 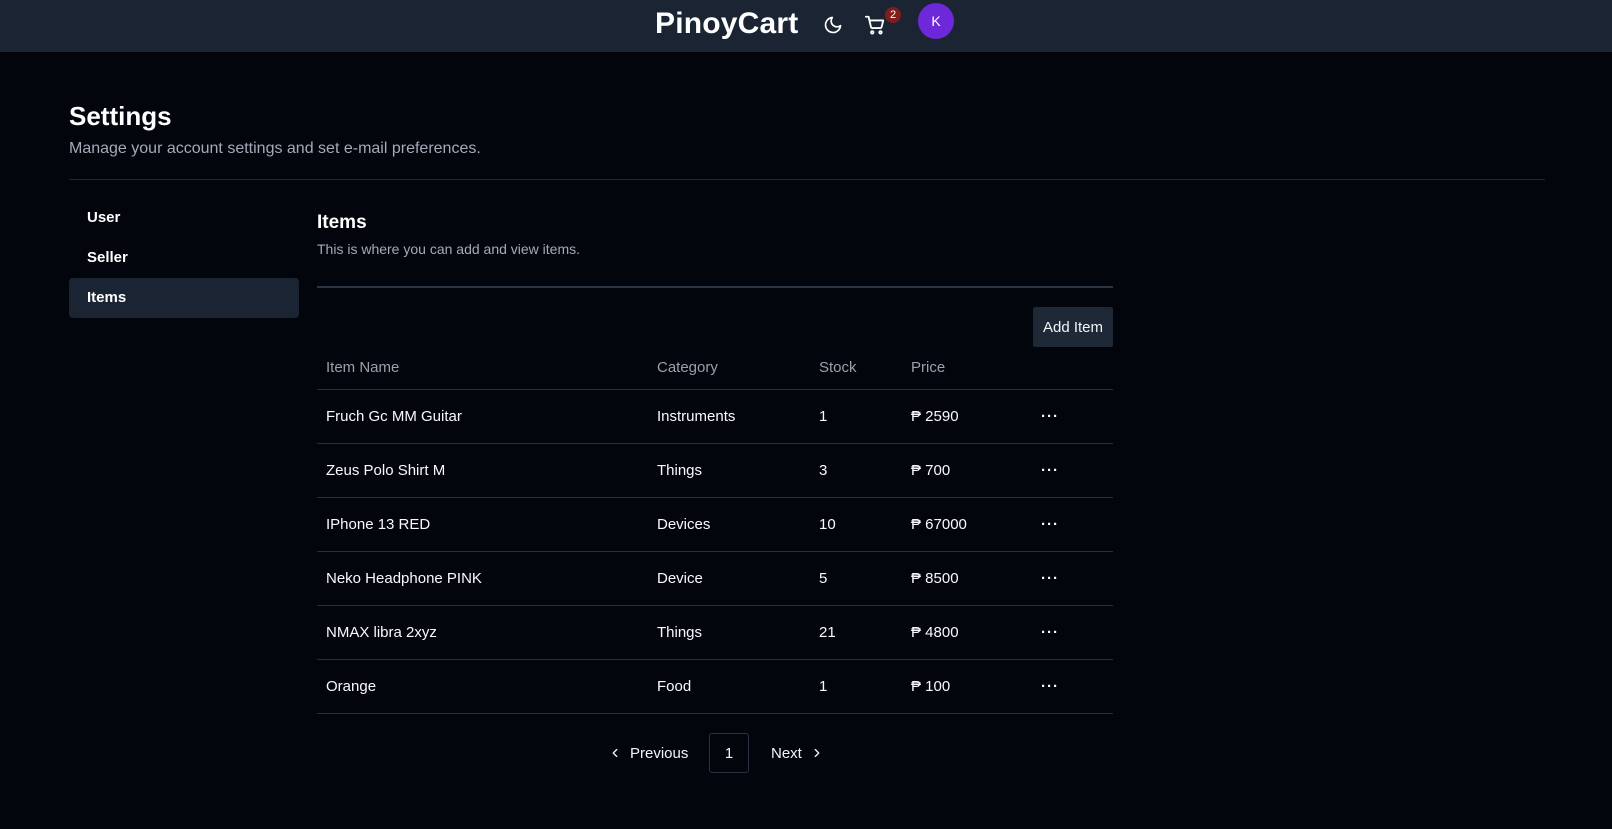 I want to click on item-price: ₱ 4800, so click(x=935, y=632).